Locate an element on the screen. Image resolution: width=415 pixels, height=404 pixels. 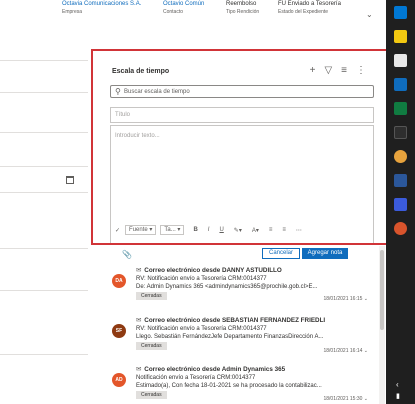
windows-taskbar: ‹ ▮ is located at coordinates (400, 202).